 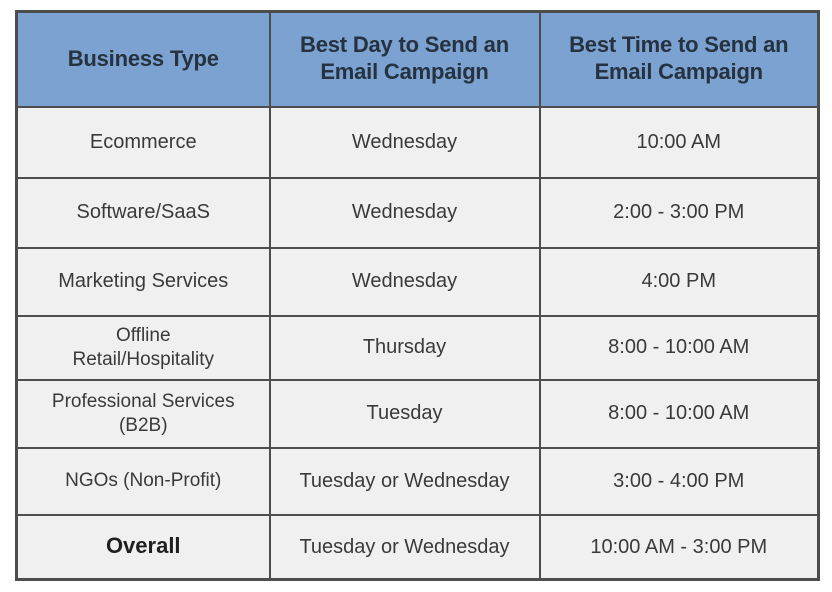 What do you see at coordinates (143, 425) in the screenshot?
I see `cell-business-type-line-2: (B2B)` at bounding box center [143, 425].